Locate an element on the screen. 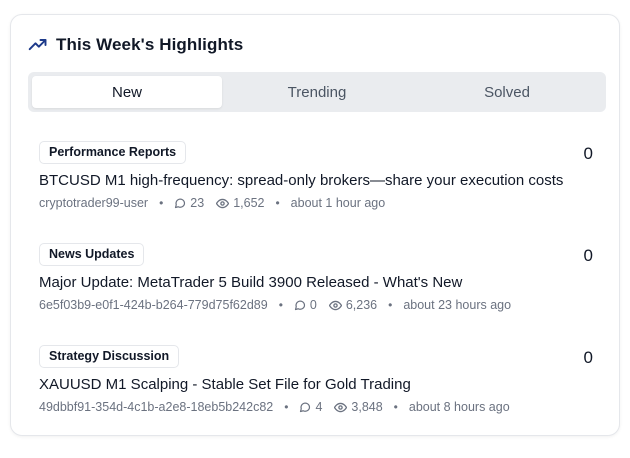 The width and height of the screenshot is (630, 458). views-stat: 3,848 is located at coordinates (358, 407).